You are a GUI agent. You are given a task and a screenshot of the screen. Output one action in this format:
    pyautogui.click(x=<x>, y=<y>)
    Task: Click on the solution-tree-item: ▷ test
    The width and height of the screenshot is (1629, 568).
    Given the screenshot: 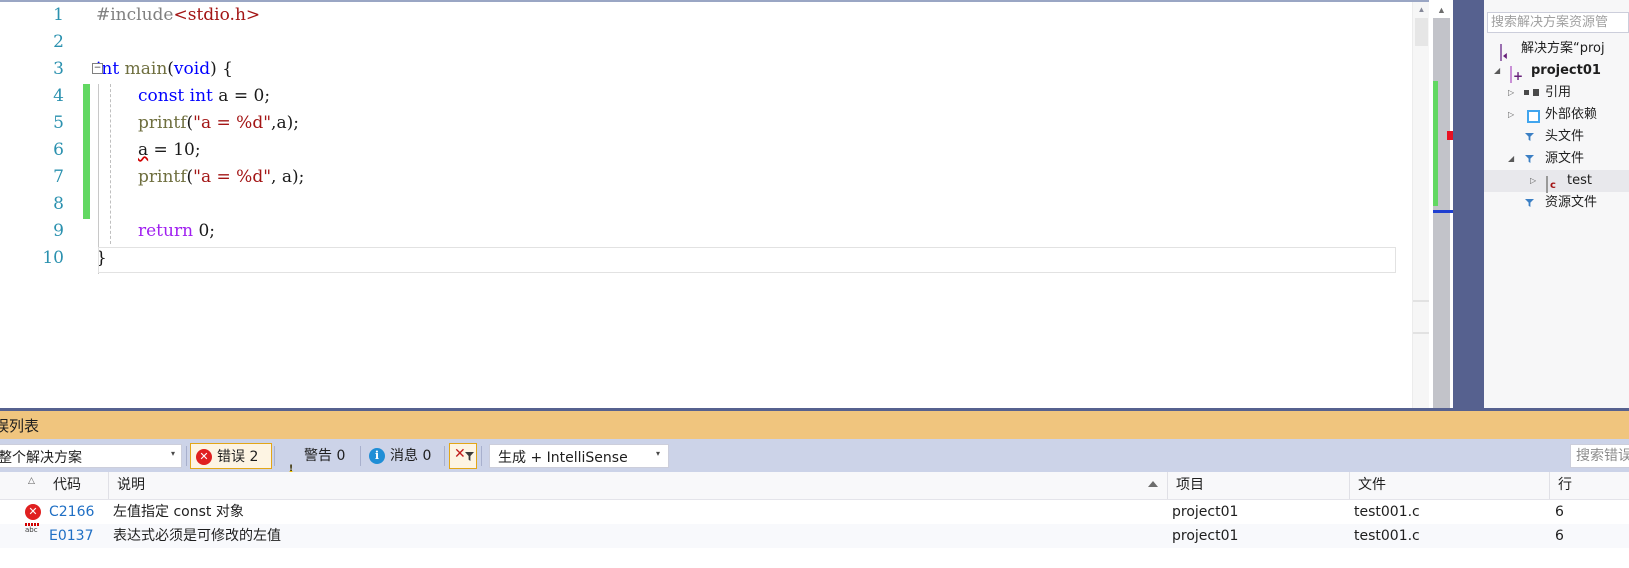 What is the action you would take?
    pyautogui.click(x=1556, y=181)
    